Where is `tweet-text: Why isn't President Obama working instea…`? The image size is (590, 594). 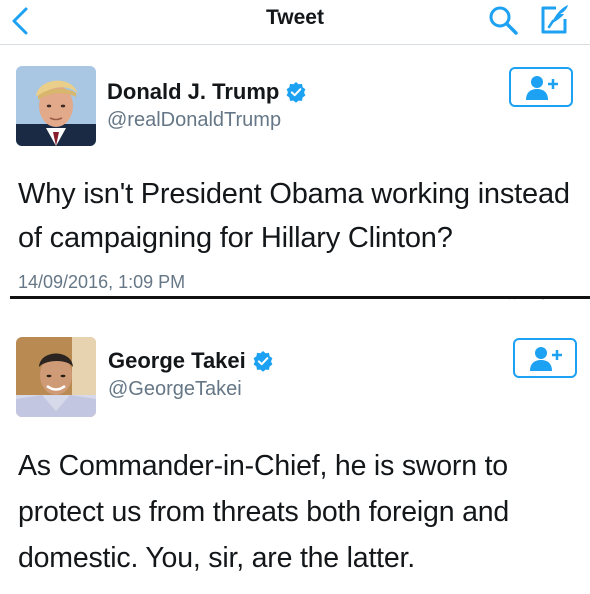 tweet-text: Why isn't President Obama working instea… is located at coordinates (294, 216).